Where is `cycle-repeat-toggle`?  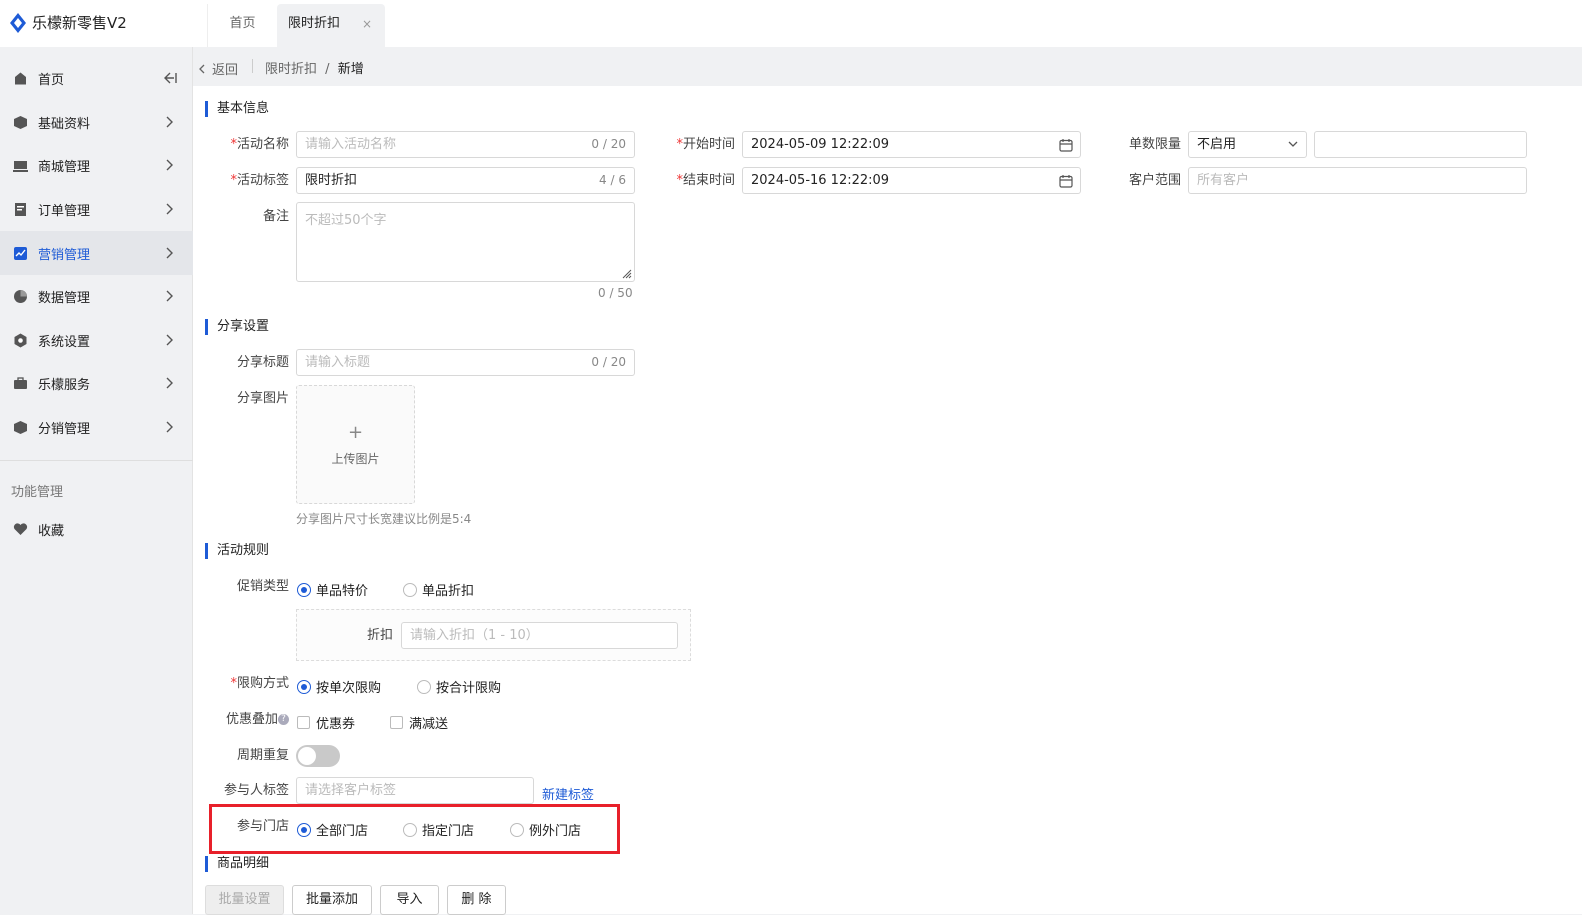 cycle-repeat-toggle is located at coordinates (318, 756).